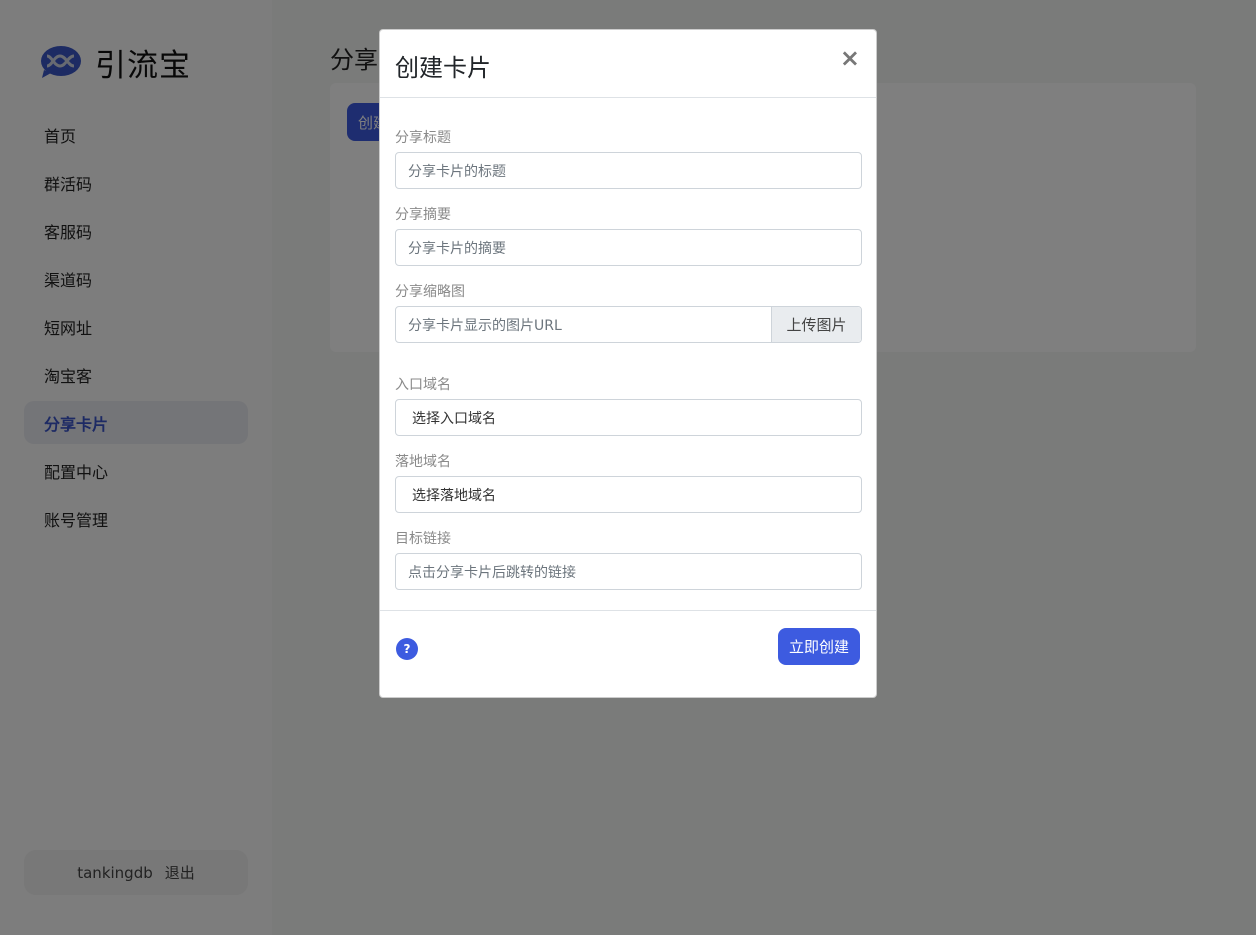 The image size is (1256, 935). I want to click on target-link-label: 目标链接, so click(423, 539).